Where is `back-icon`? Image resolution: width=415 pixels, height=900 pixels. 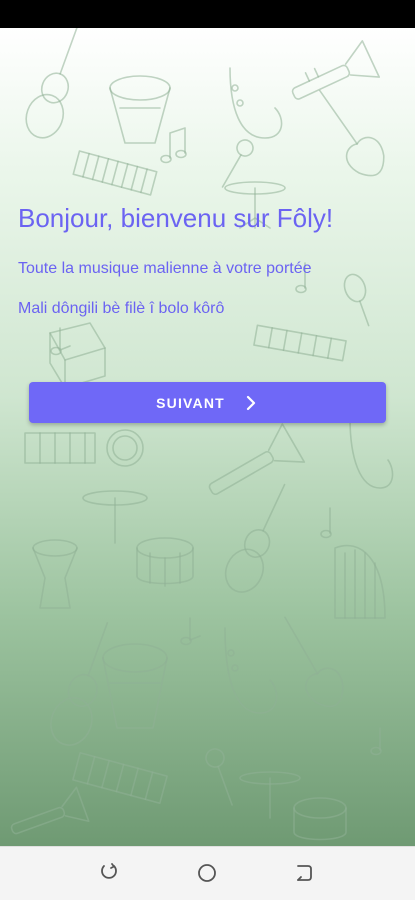 back-icon is located at coordinates (304, 875).